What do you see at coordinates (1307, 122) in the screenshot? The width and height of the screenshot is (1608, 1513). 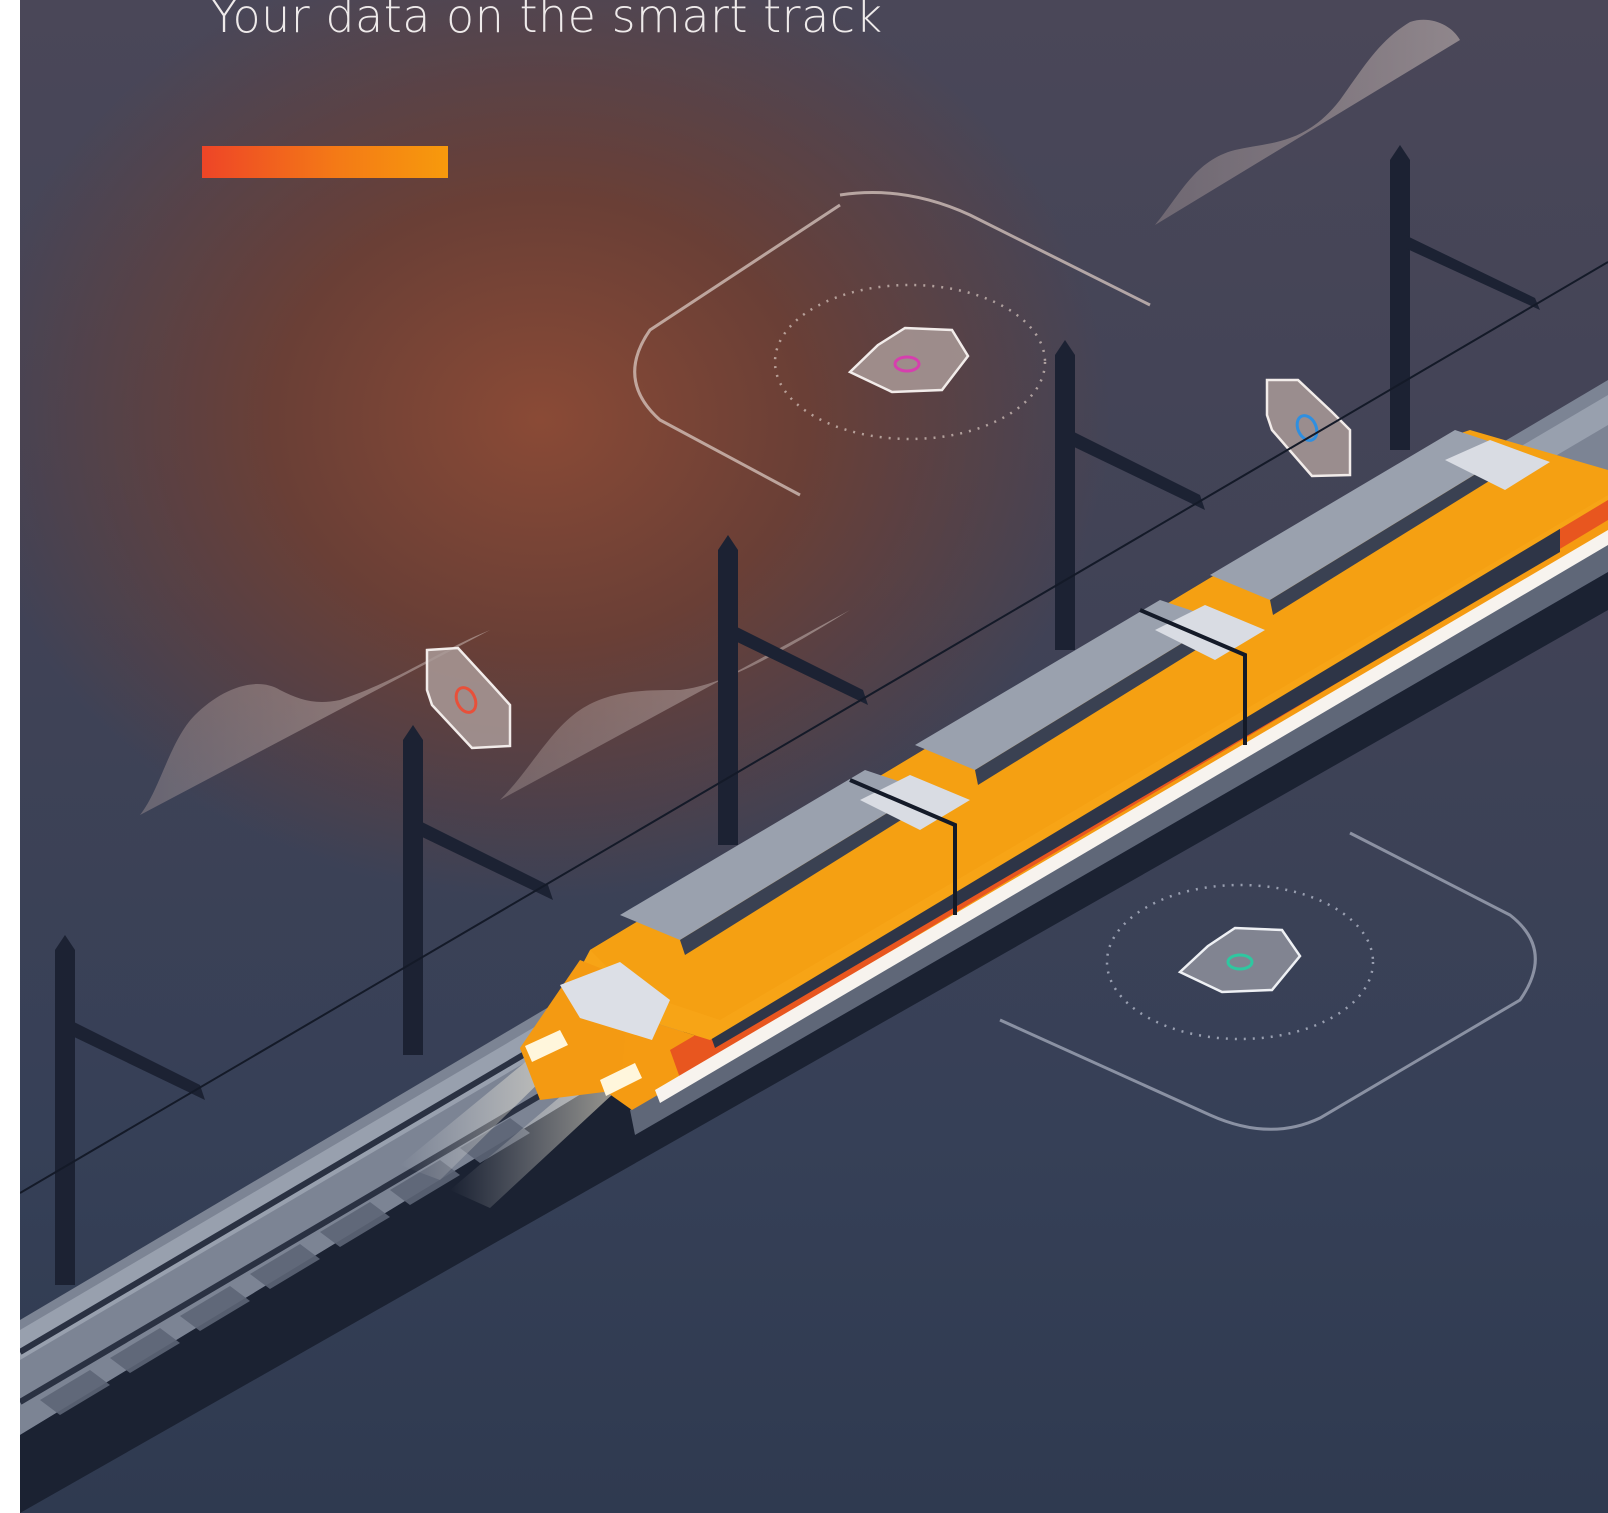 I see `cloud-top-right` at bounding box center [1307, 122].